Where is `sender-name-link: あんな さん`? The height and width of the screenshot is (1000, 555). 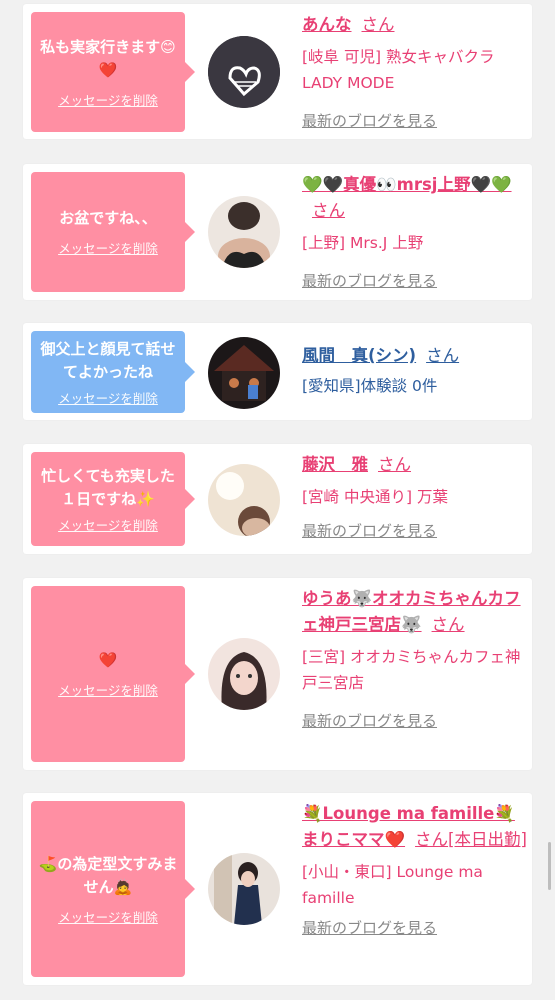 sender-name-link: あんな さん is located at coordinates (414, 25).